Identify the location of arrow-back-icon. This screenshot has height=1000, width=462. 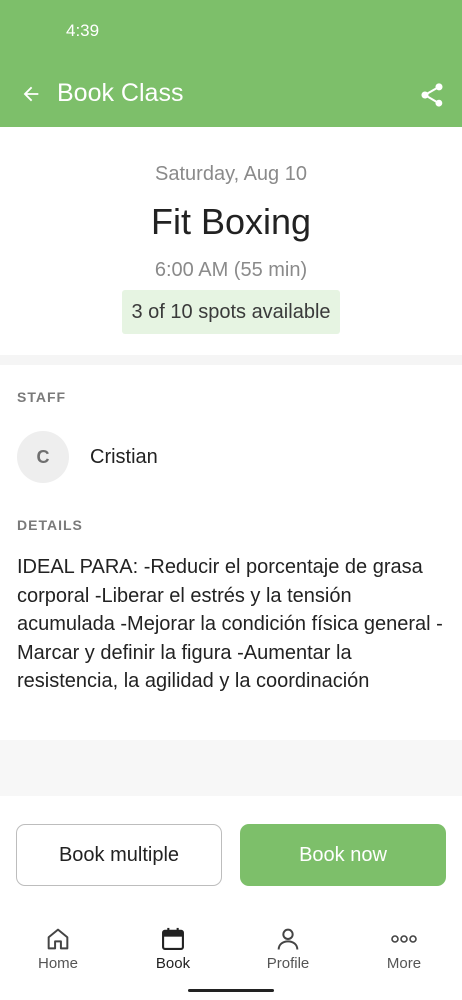
(31, 94).